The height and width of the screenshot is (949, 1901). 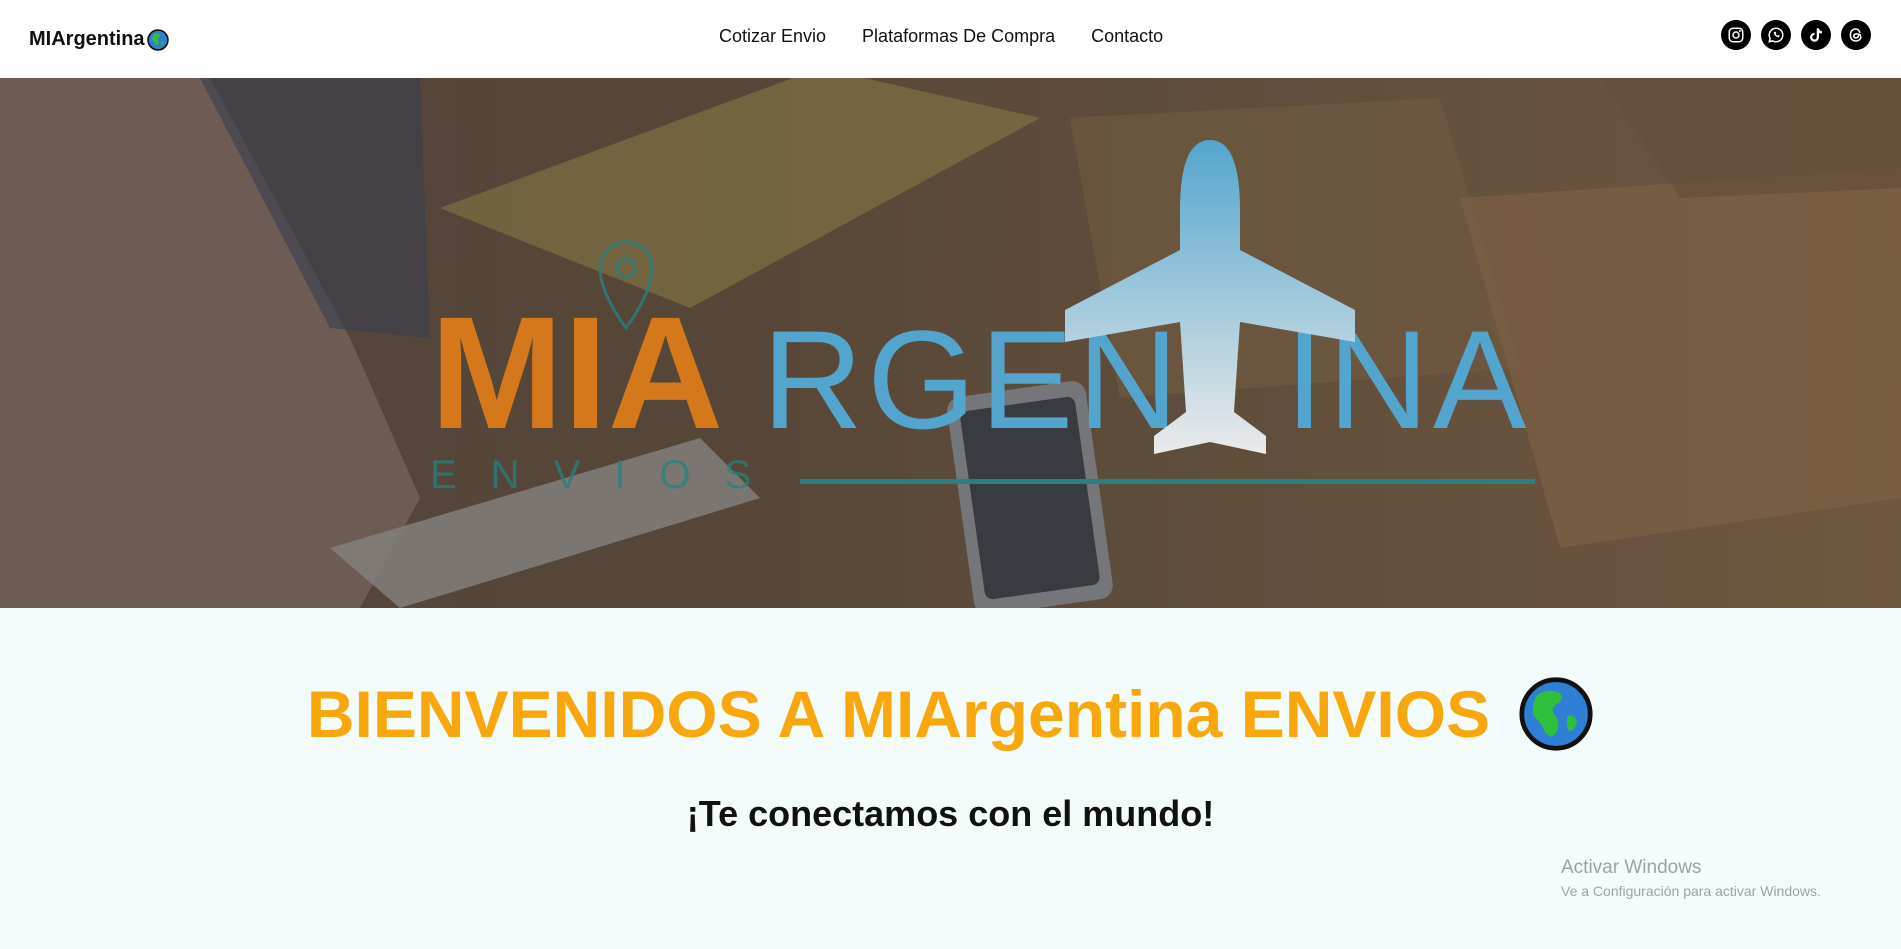 I want to click on nav-link-plataformas-de-compra: Plataformas De Compra, so click(x=958, y=36).